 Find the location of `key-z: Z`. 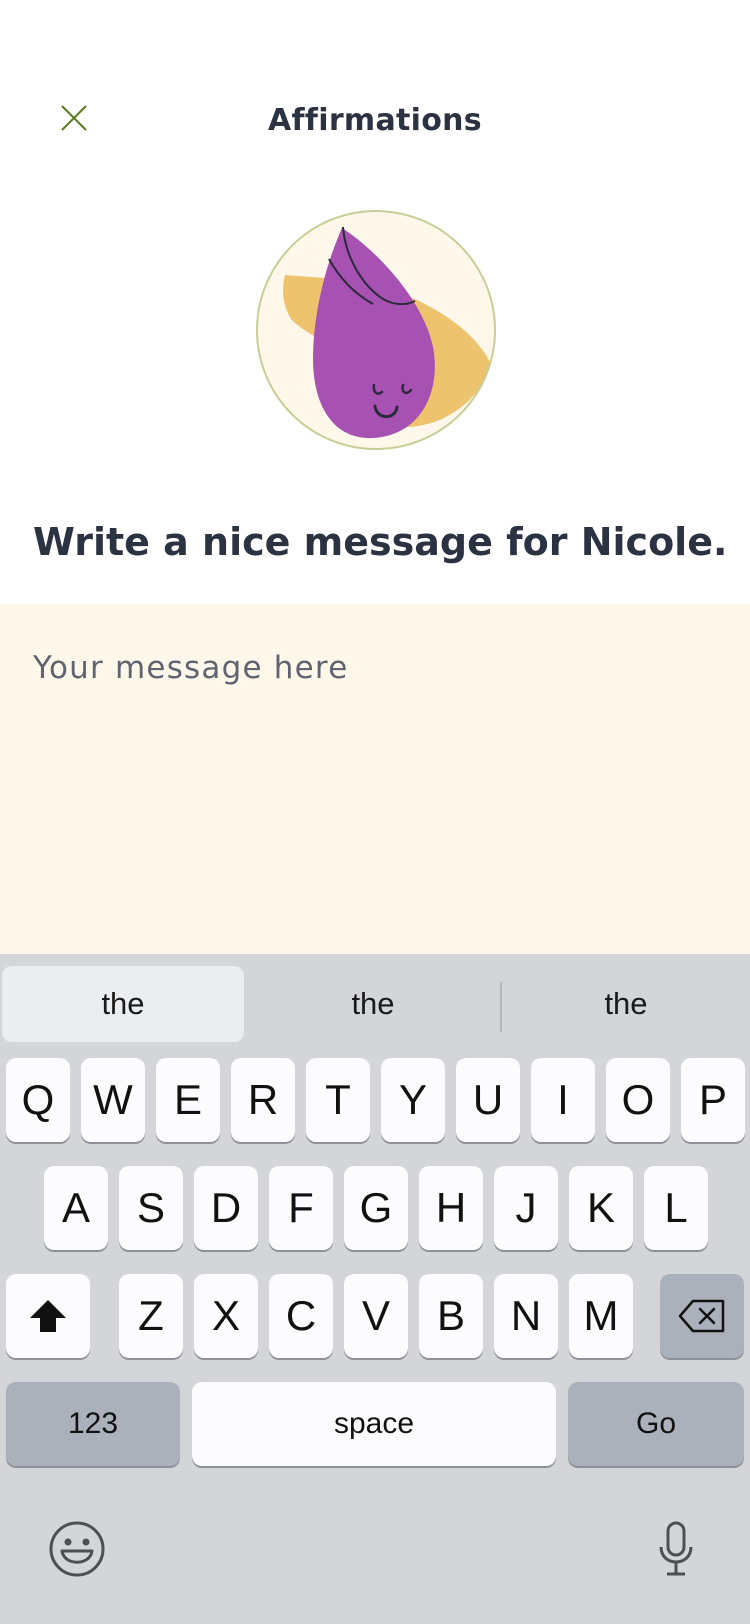

key-z: Z is located at coordinates (151, 1316).